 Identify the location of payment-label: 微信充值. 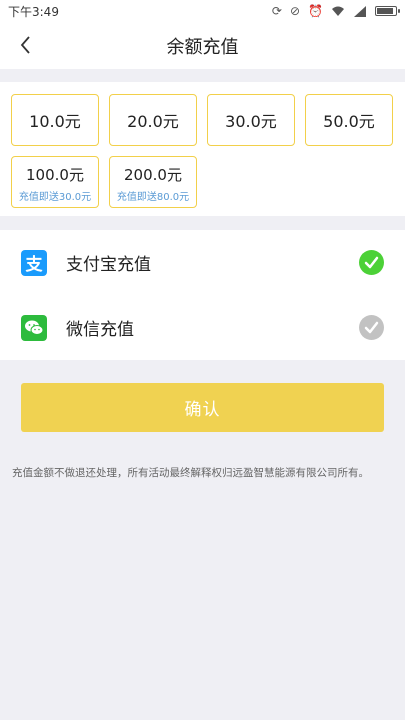
(100, 330).